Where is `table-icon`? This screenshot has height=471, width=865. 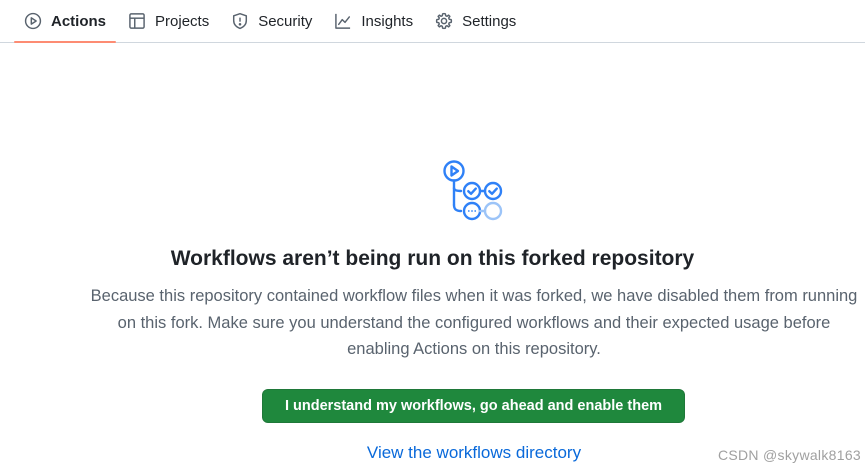
table-icon is located at coordinates (137, 21).